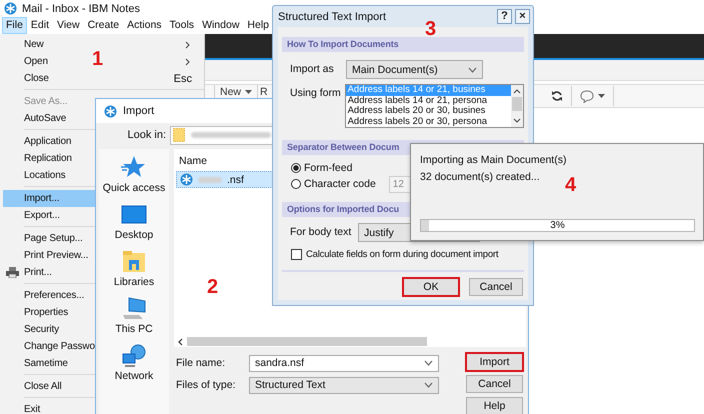 This screenshot has height=414, width=704. Describe the element at coordinates (146, 135) in the screenshot. I see `field-label: Look in:` at that location.